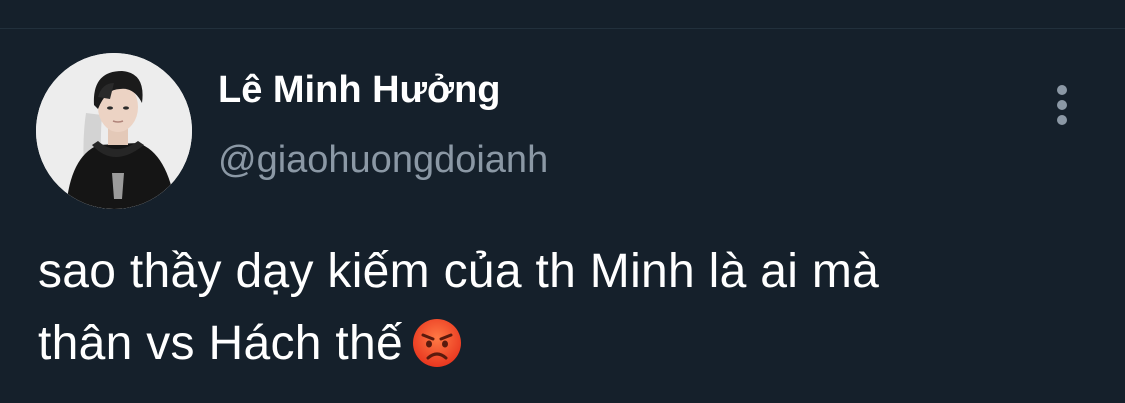  What do you see at coordinates (221, 343) in the screenshot?
I see `tweet-text-line-2-text: thân vs Hách thế` at bounding box center [221, 343].